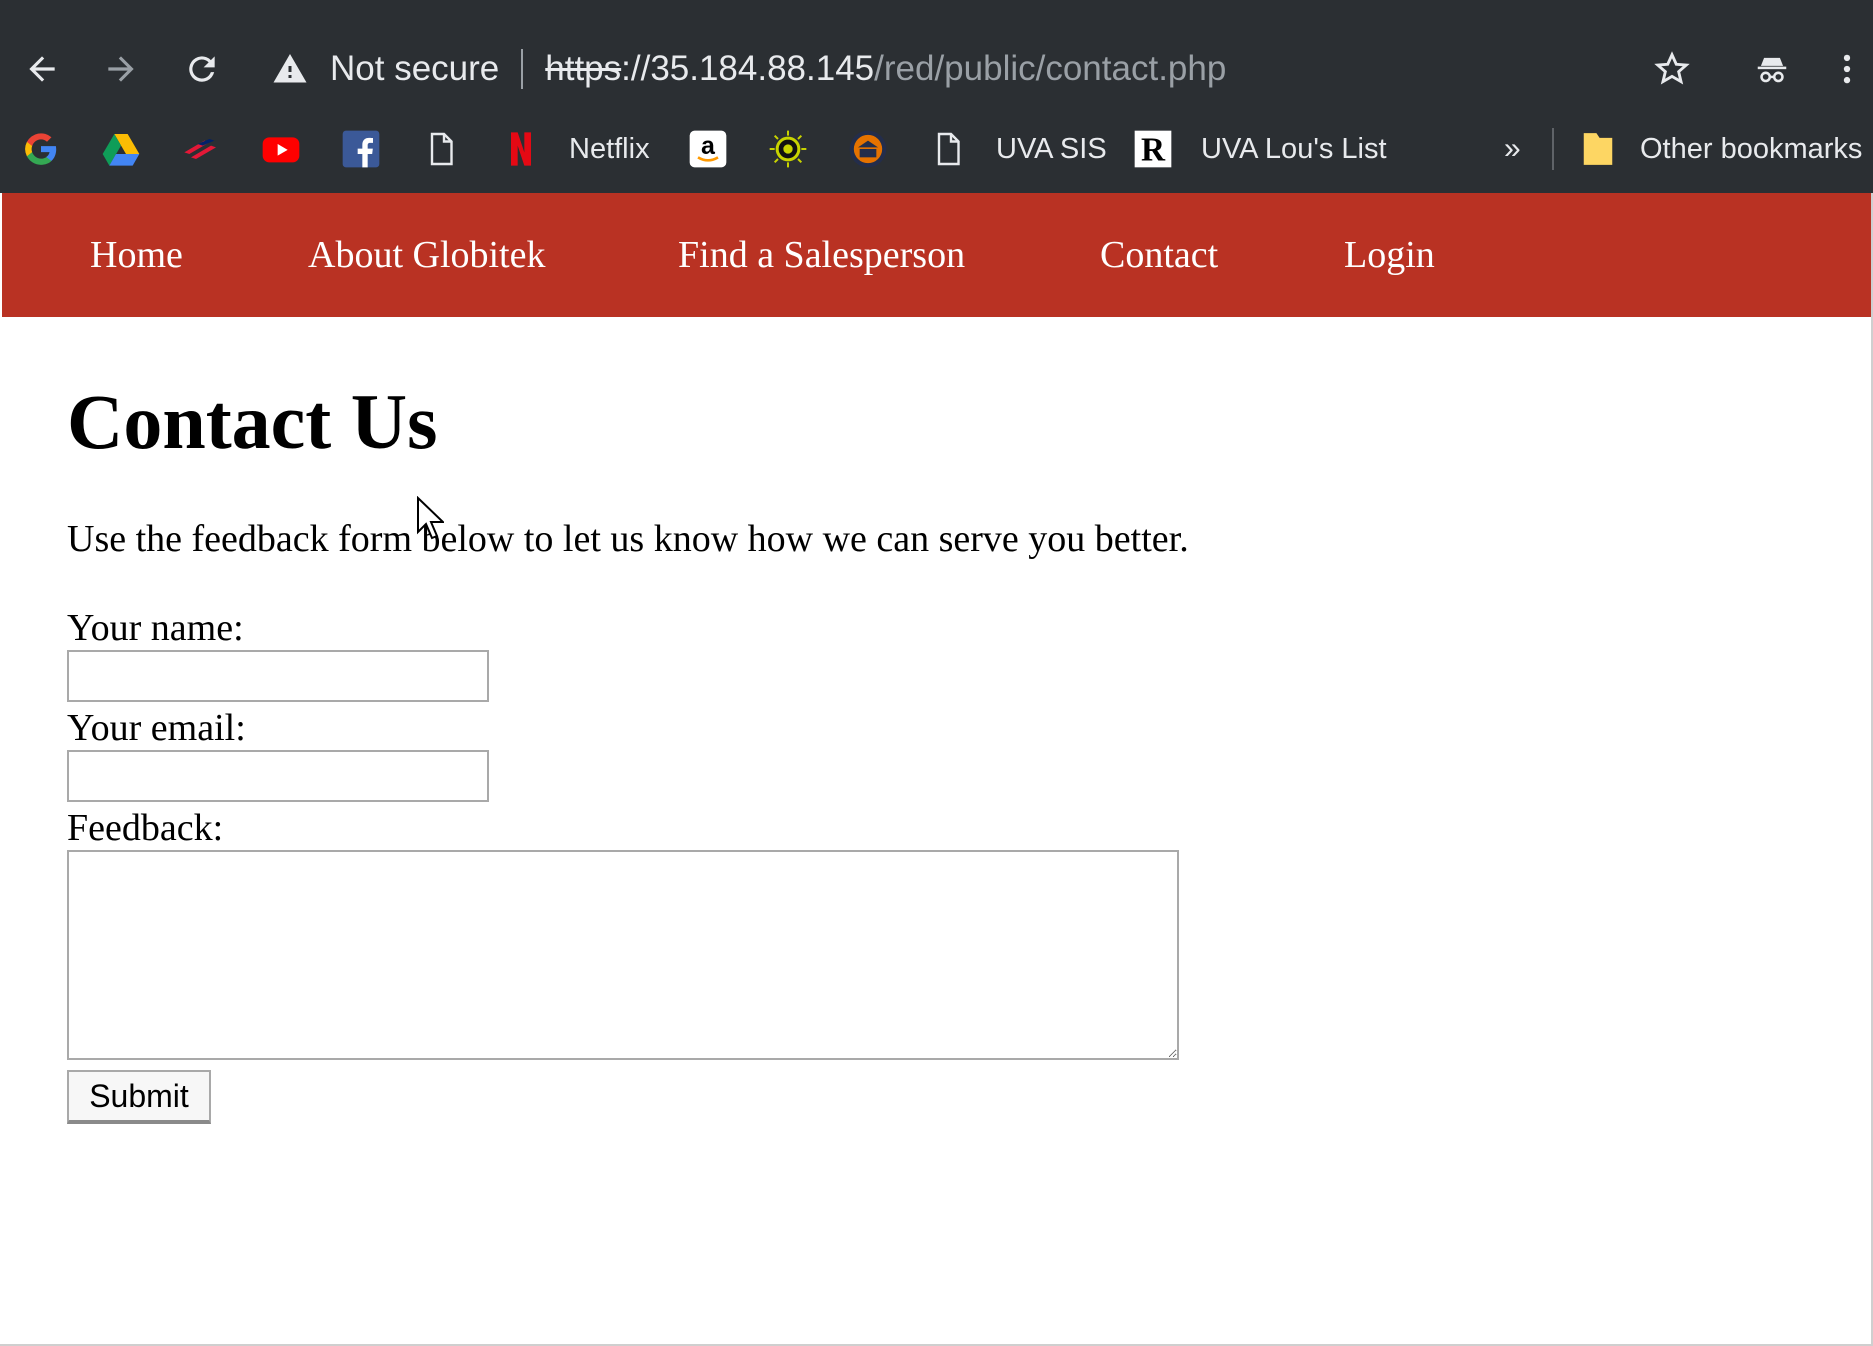 Image resolution: width=1873 pixels, height=1346 pixels. I want to click on facebook-icon, so click(361, 149).